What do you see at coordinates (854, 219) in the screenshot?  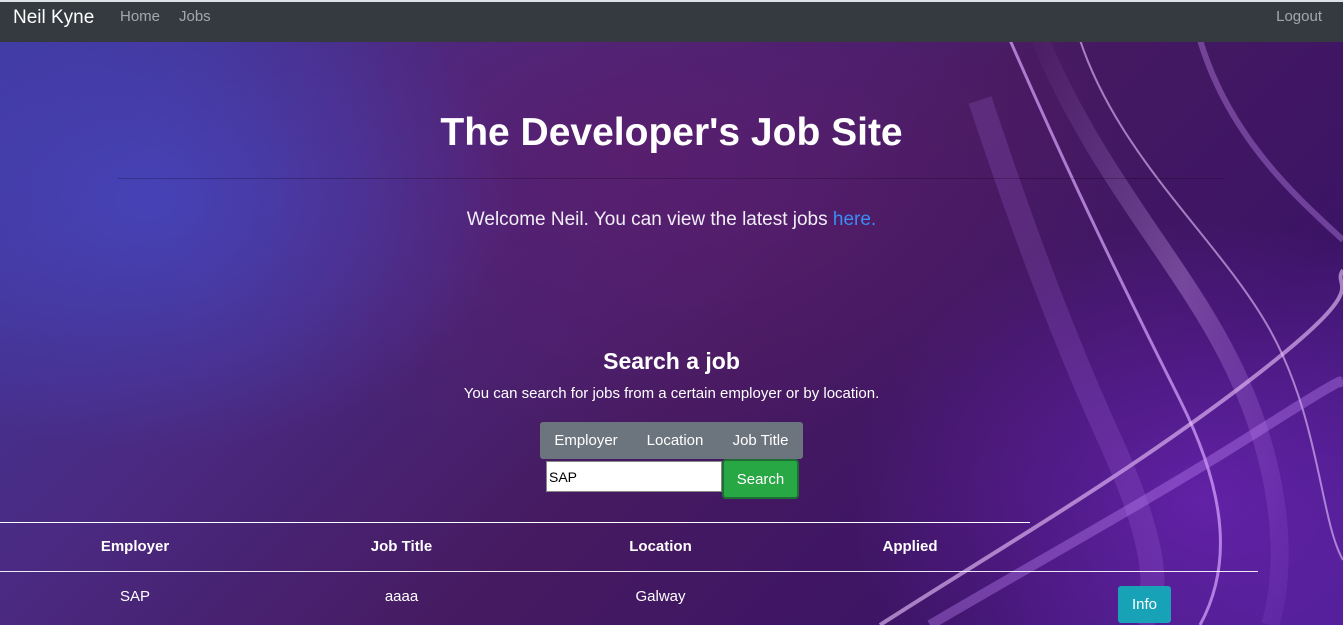 I see `latest-jobs-link: here.` at bounding box center [854, 219].